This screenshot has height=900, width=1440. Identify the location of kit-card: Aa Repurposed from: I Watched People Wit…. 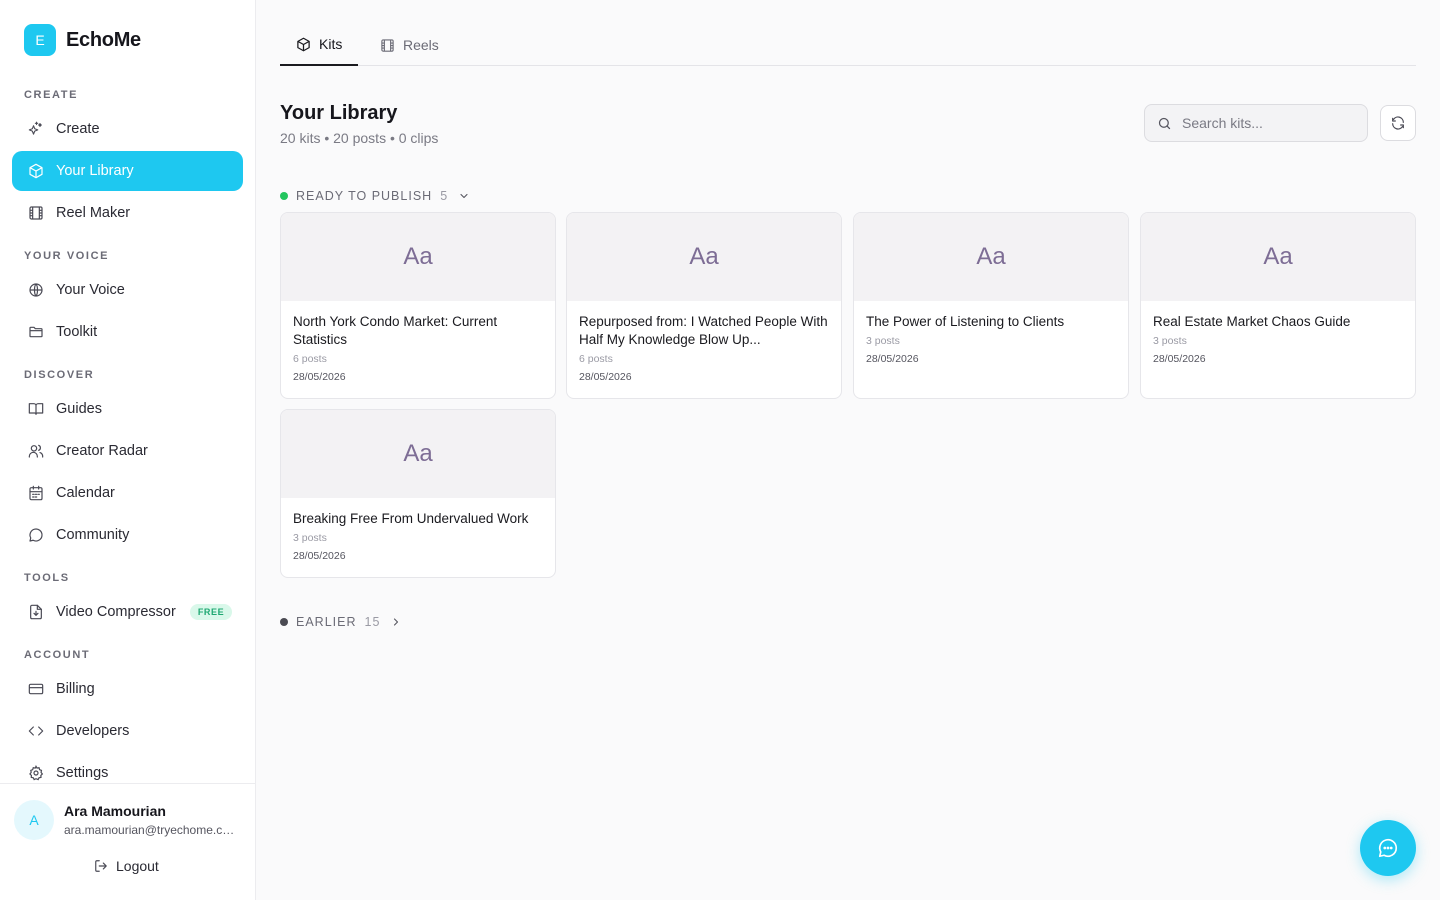
(704, 305).